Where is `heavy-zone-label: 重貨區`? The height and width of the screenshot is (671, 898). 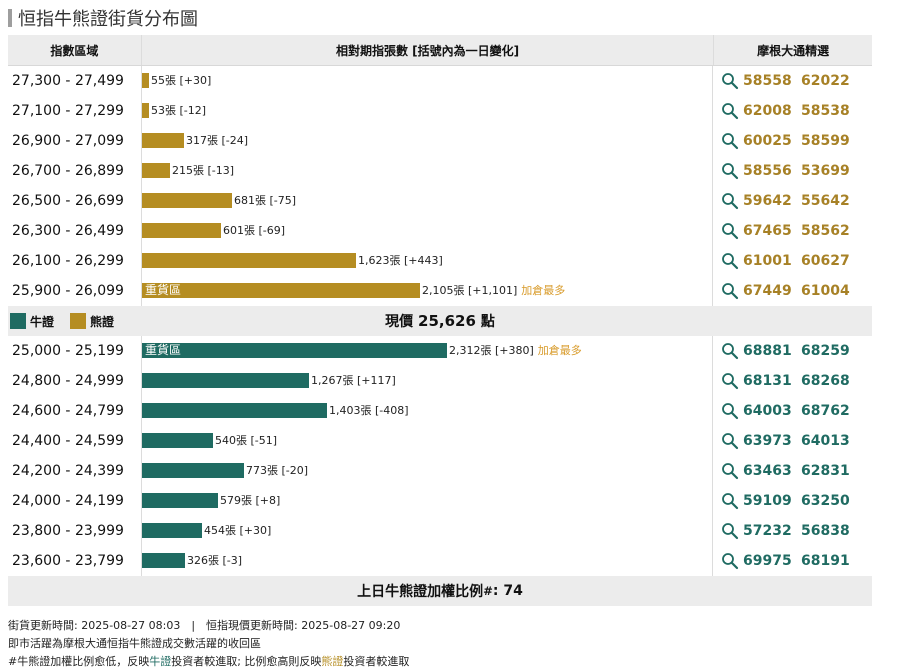 heavy-zone-label: 重貨區 is located at coordinates (163, 350).